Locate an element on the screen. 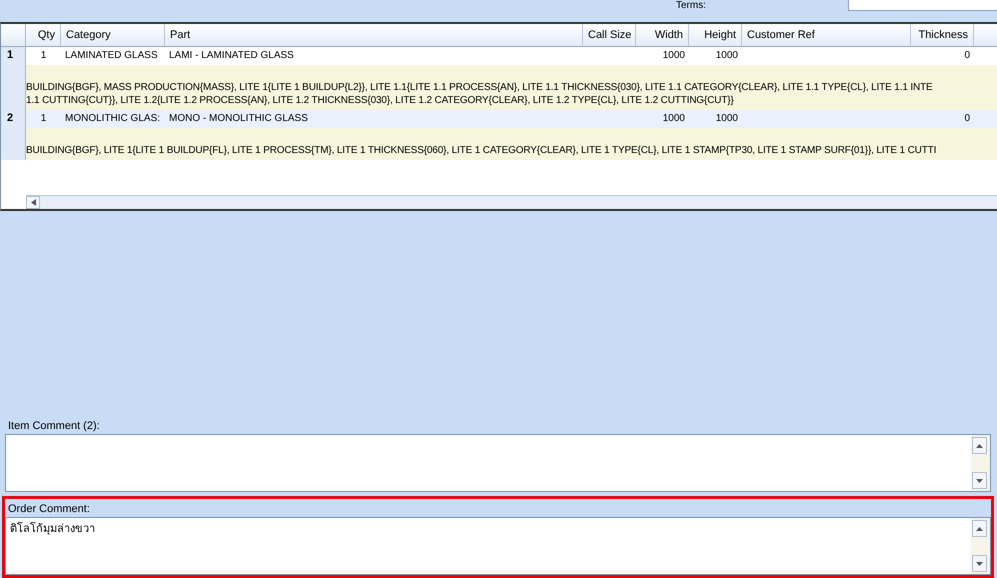  column-header: Qty is located at coordinates (43, 35).